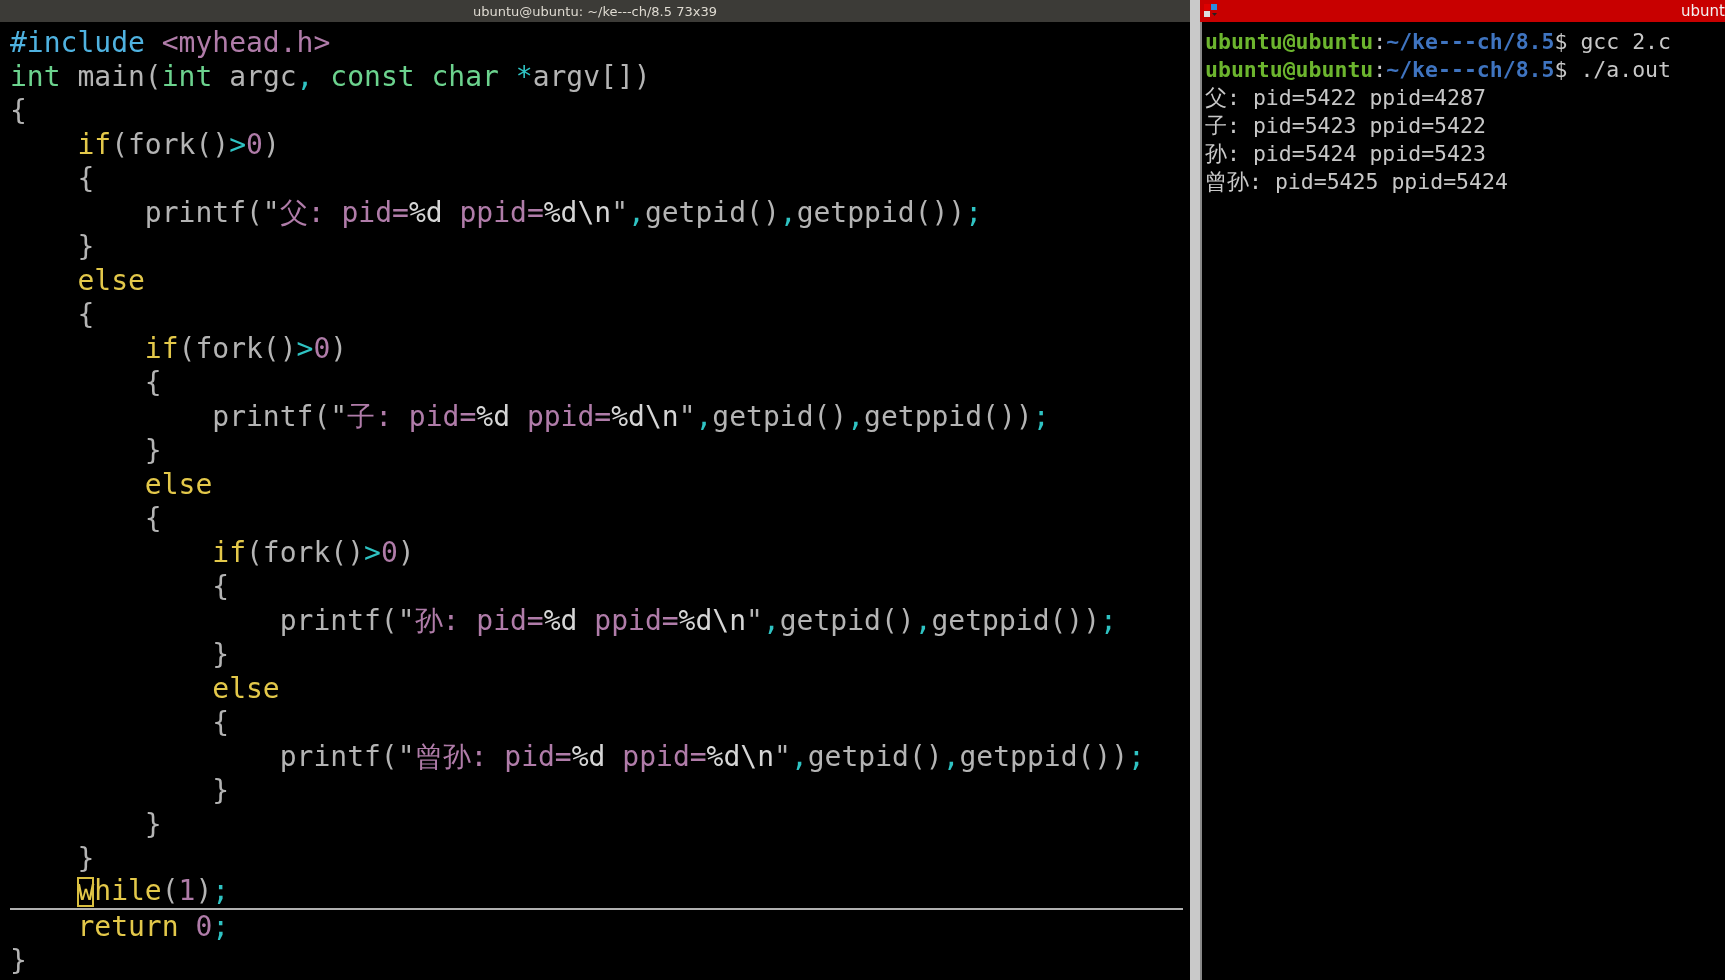 This screenshot has width=1725, height=980. What do you see at coordinates (1438, 70) in the screenshot?
I see `prompt-line: ubuntu@ubuntu:~/ke---ch/8.5$ ./a.out` at bounding box center [1438, 70].